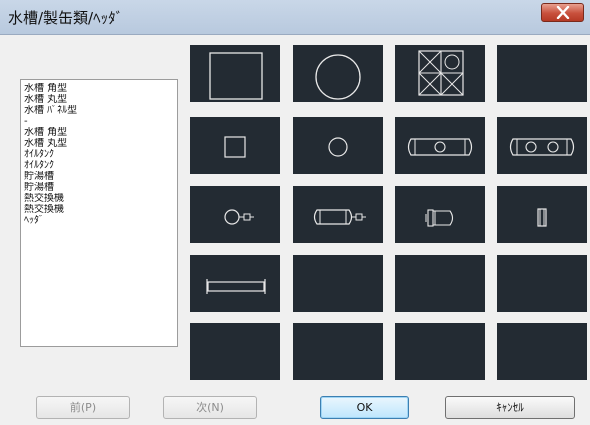 This screenshot has width=590, height=425. What do you see at coordinates (295, 17) in the screenshot?
I see `title-bar: 水槽/製缶類/ﾍｯﾀﾞ` at bounding box center [295, 17].